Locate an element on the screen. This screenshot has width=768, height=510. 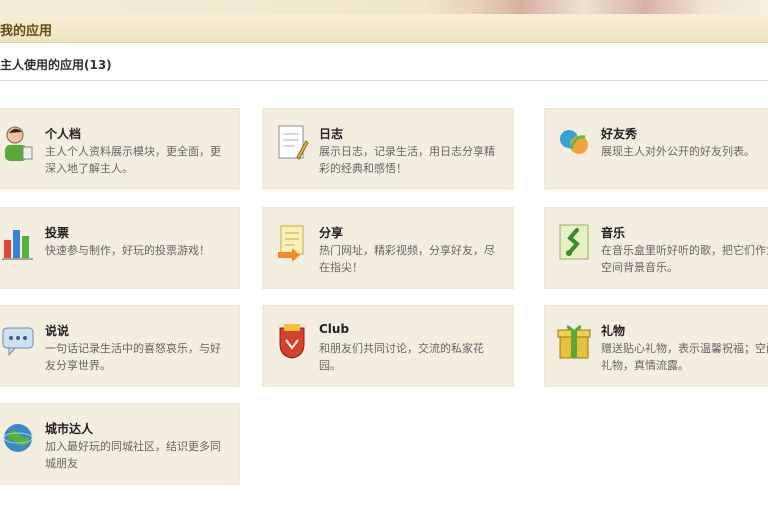
app-card-music: 音乐 在音乐盒里听好听的歌，把它们作为空间背景音乐。 is located at coordinates (656, 248).